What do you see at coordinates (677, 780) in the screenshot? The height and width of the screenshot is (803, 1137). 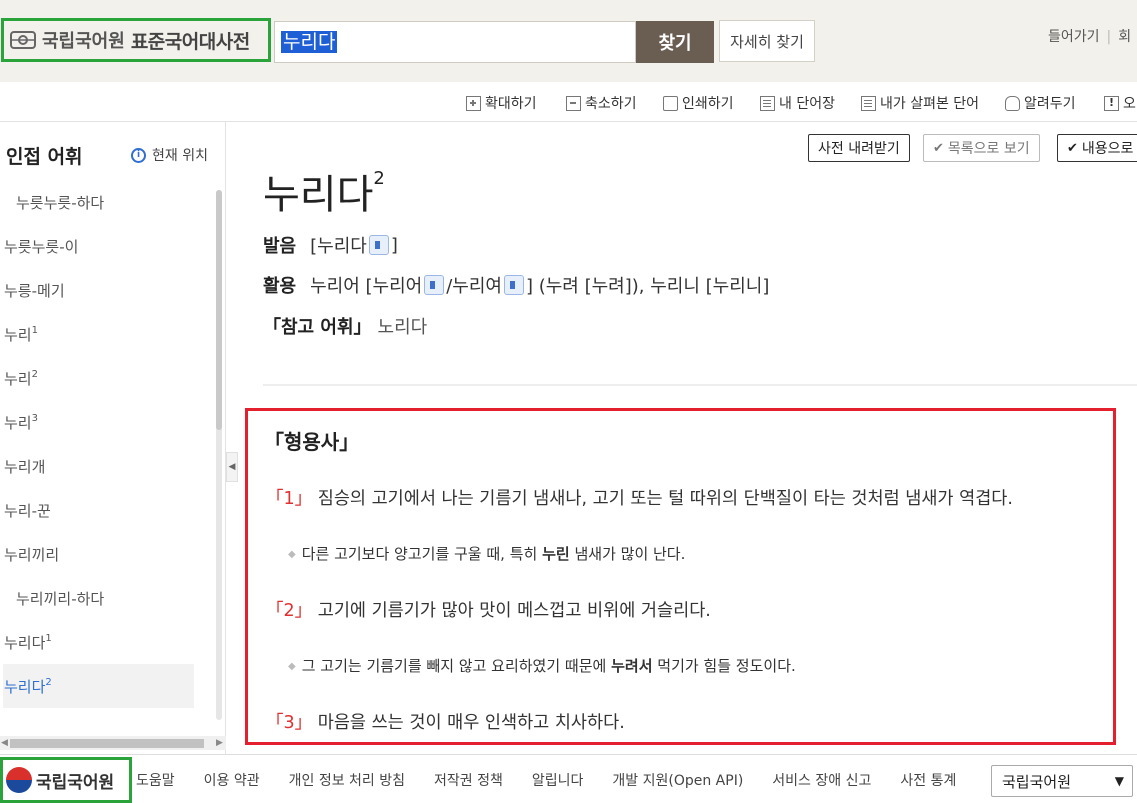 I see `footer-link-open-api: 개발 지원(Open API)` at bounding box center [677, 780].